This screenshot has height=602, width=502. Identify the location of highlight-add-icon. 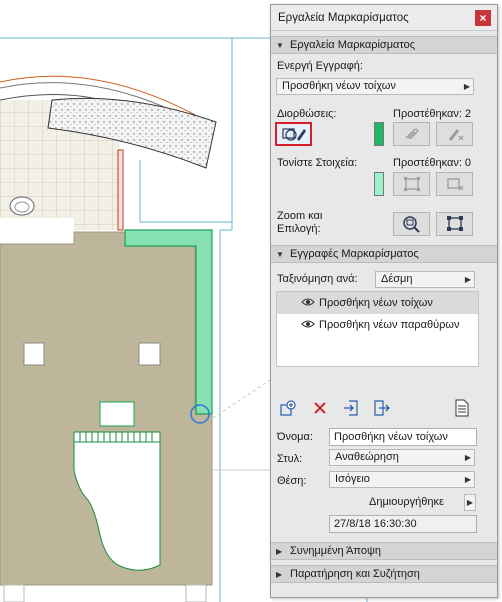
(411, 184).